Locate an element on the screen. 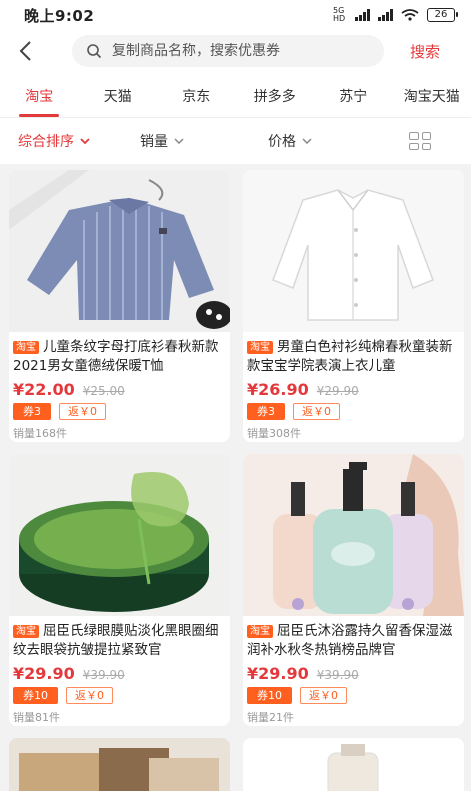 This screenshot has width=471, height=791. sort-price: 价格 is located at coordinates (290, 141).